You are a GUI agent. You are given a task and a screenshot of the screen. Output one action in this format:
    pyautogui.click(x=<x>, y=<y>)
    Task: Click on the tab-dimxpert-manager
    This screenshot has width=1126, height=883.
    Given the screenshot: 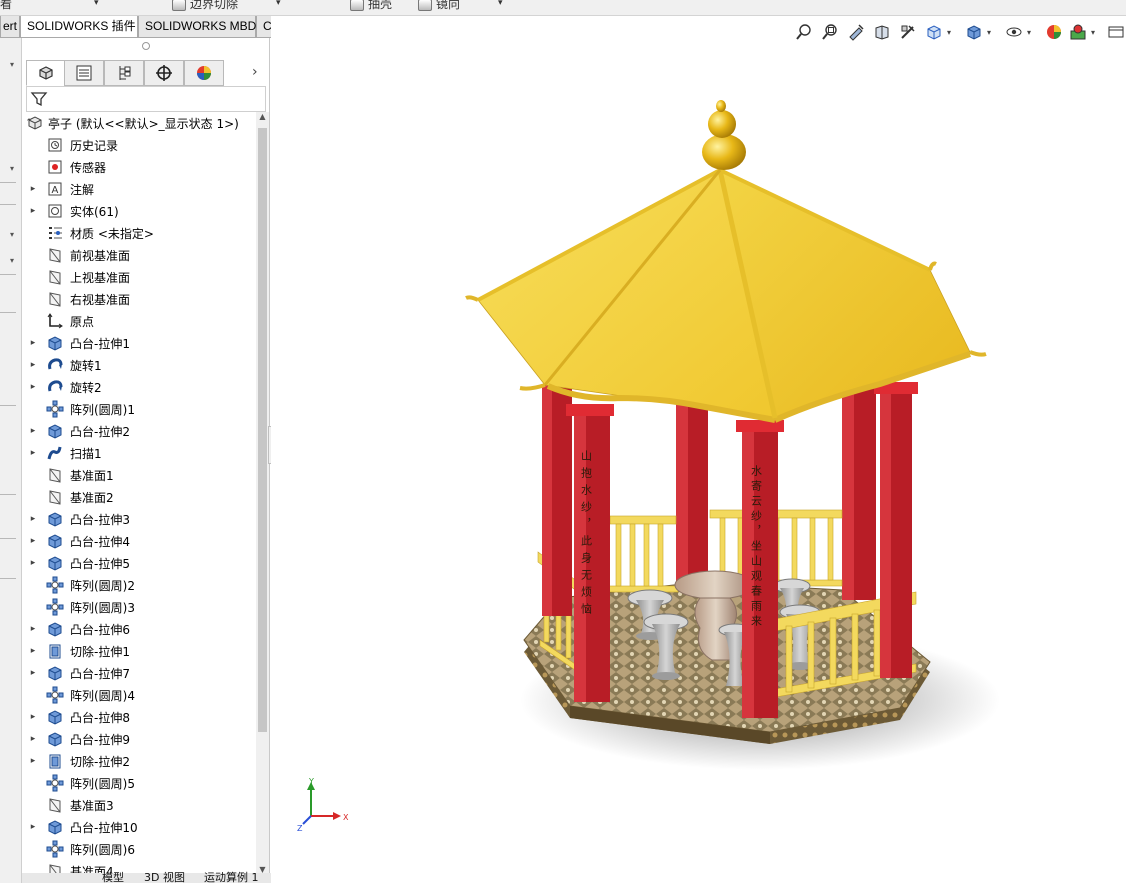 What is the action you would take?
    pyautogui.click(x=164, y=73)
    